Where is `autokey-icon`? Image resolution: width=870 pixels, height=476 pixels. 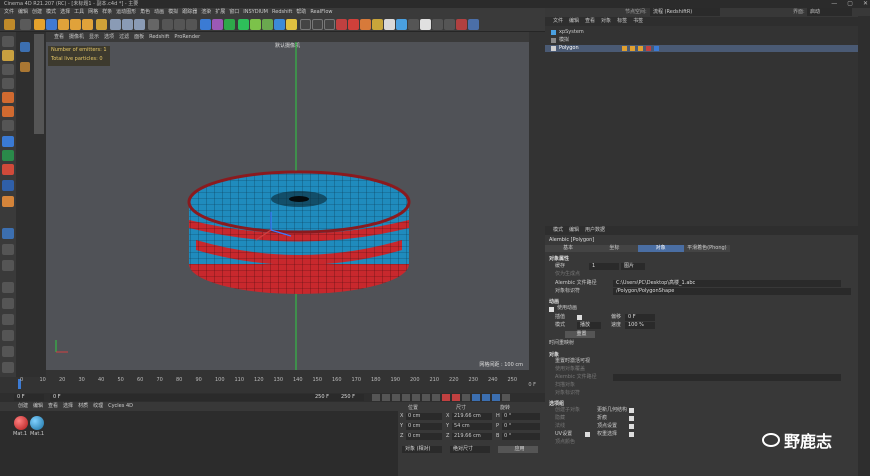
autokey-icon is located at coordinates (456, 397).